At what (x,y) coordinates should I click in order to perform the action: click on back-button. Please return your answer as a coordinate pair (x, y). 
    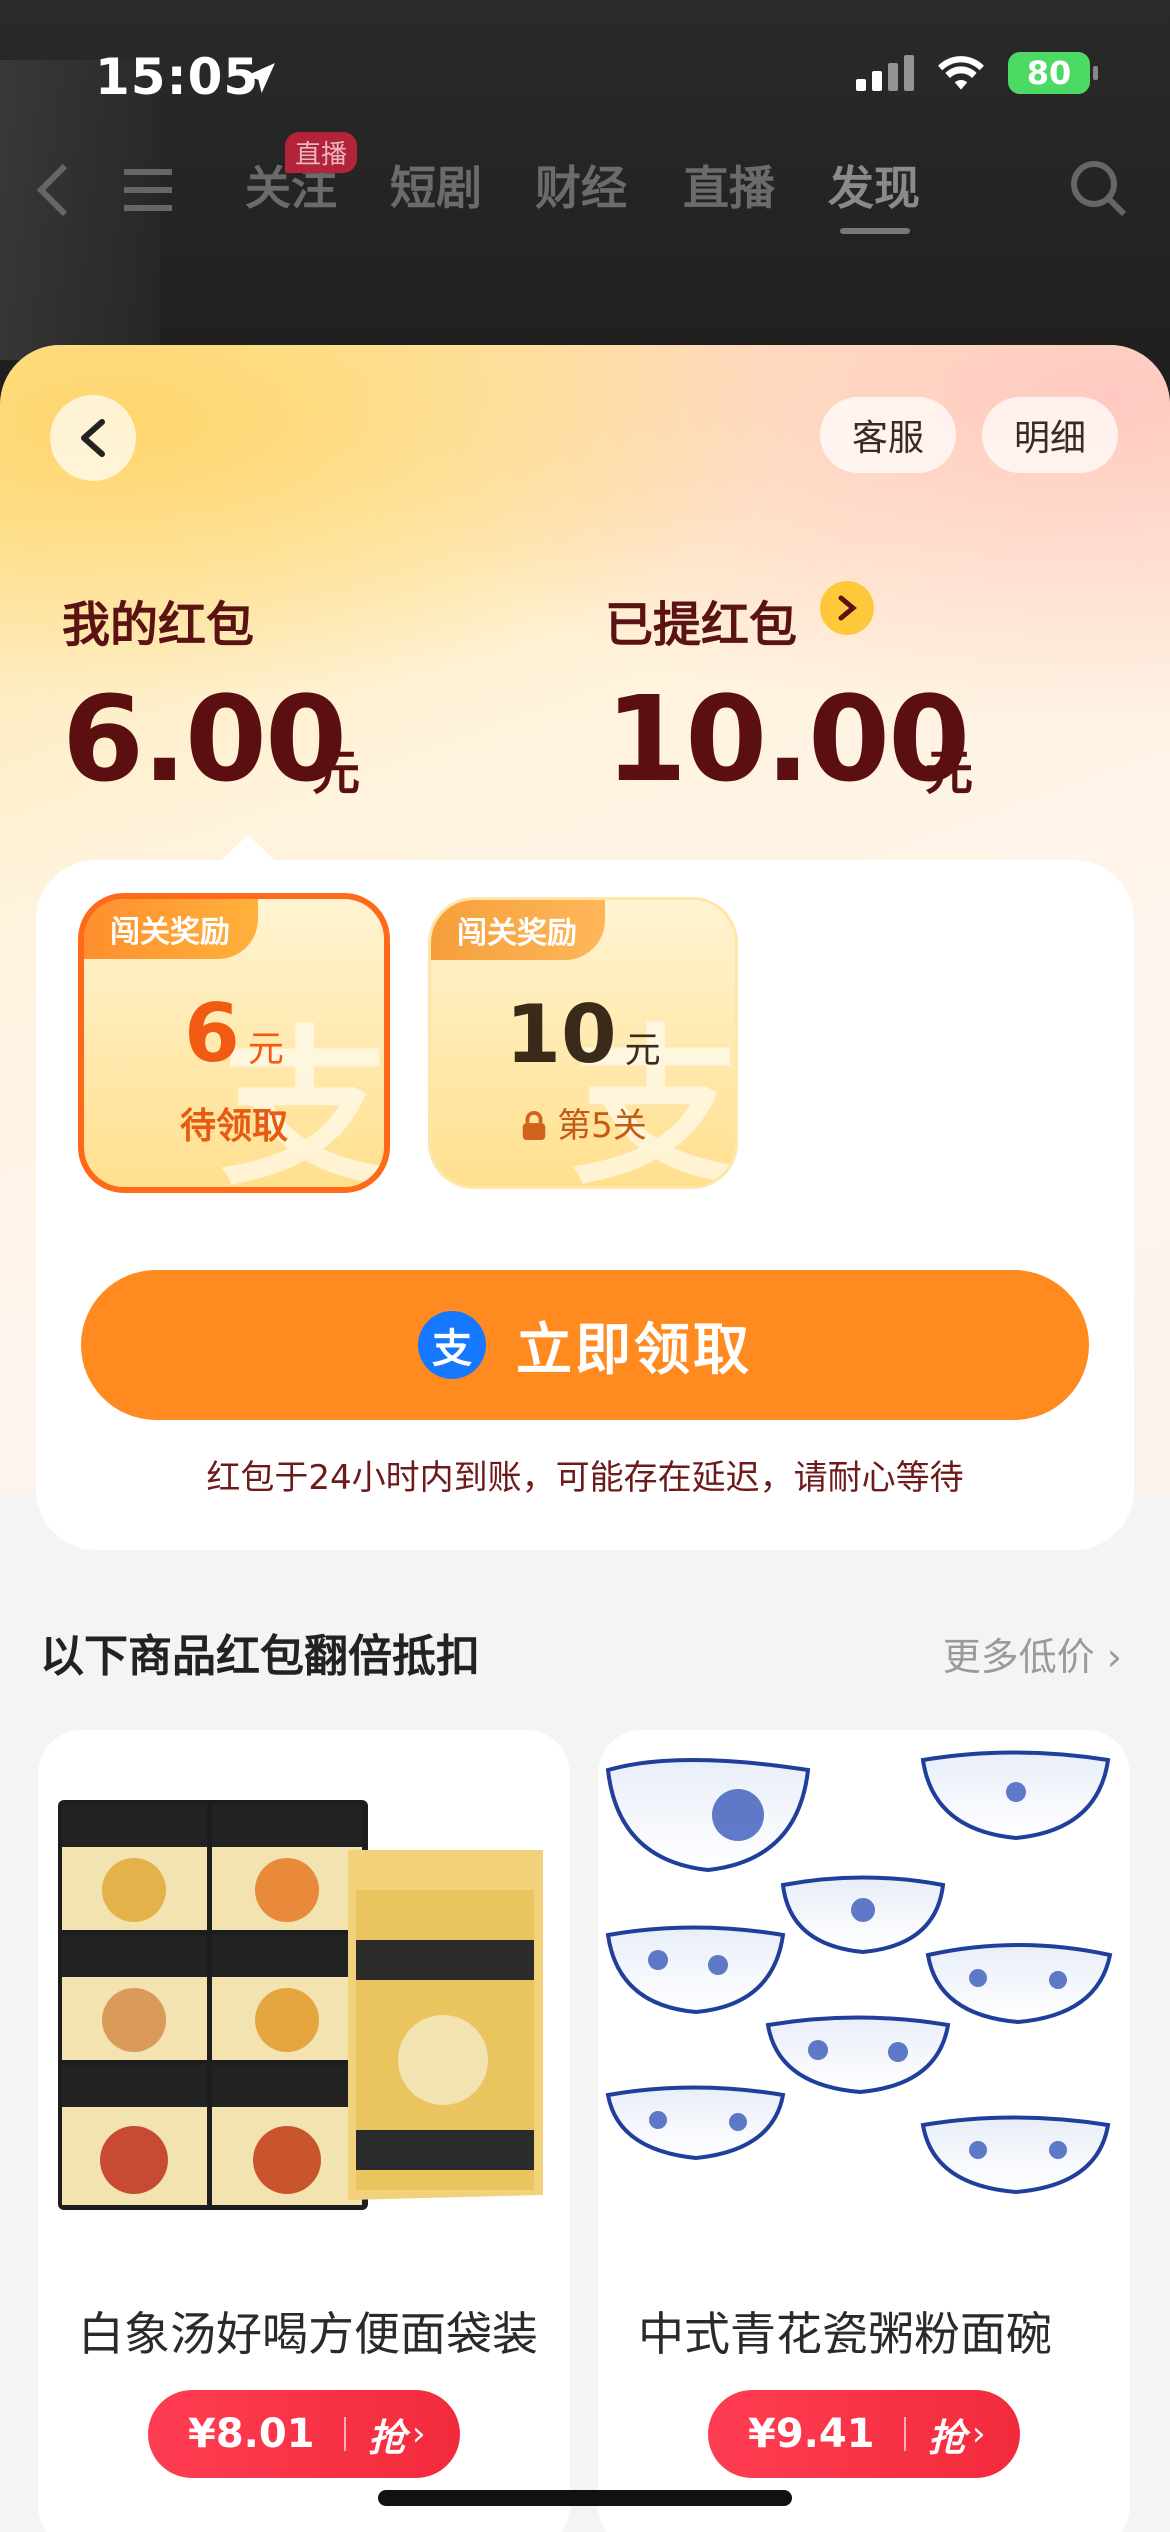
    Looking at the image, I should click on (93, 438).